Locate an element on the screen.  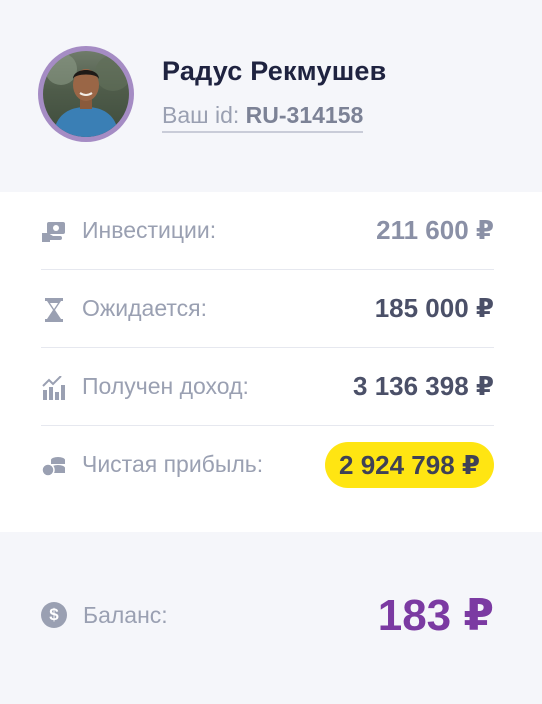
person-photo-icon is located at coordinates (87, 95).